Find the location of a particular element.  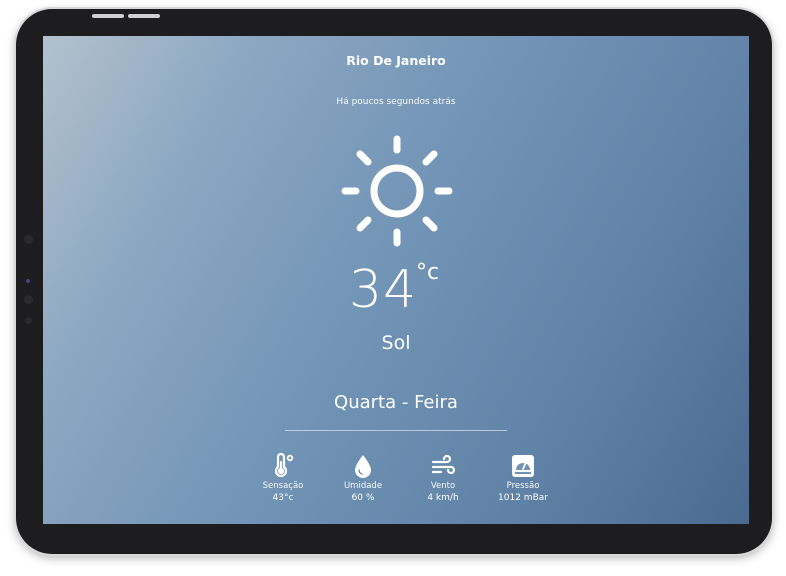

water-drop-icon is located at coordinates (363, 466).